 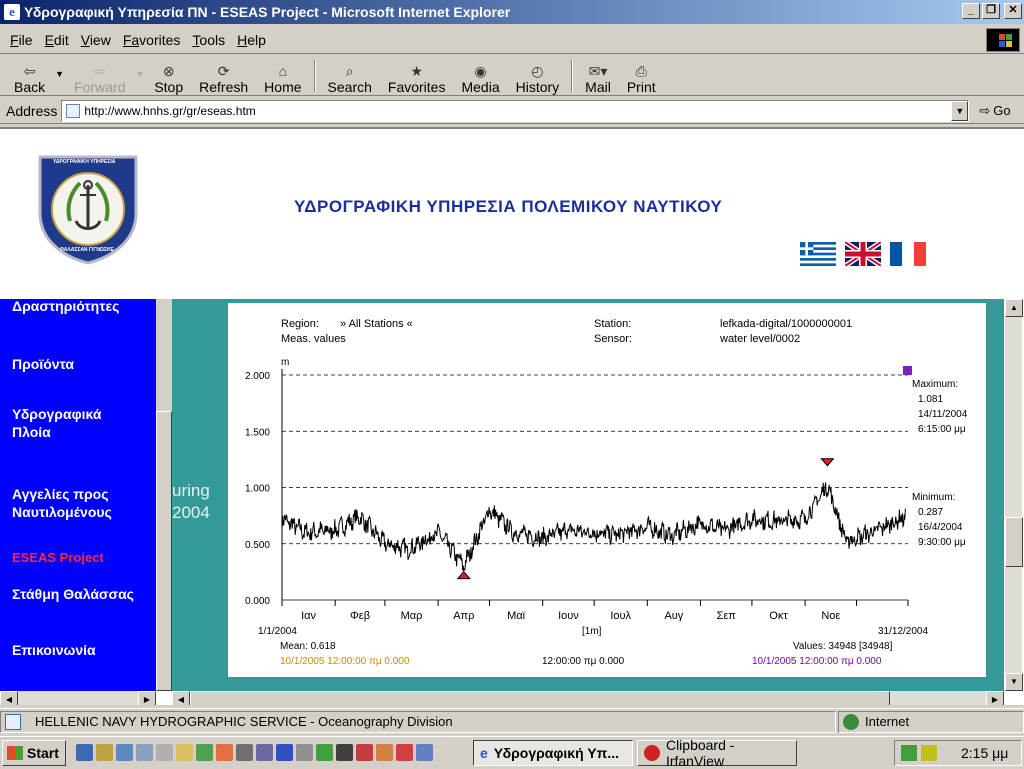 I want to click on go-button: ⇨ Go, so click(x=994, y=111).